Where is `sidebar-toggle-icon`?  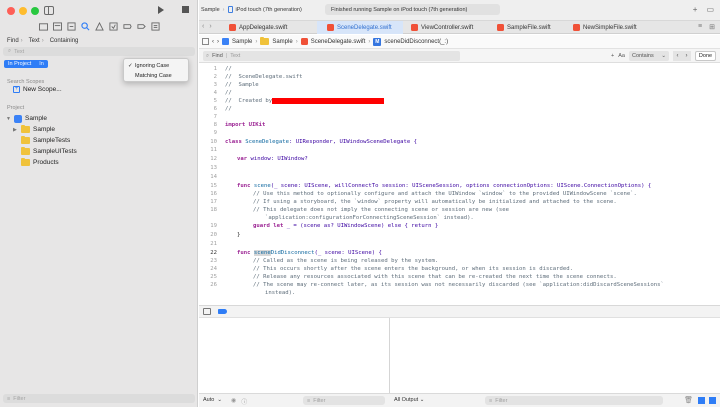
sidebar-toggle-icon is located at coordinates (49, 10).